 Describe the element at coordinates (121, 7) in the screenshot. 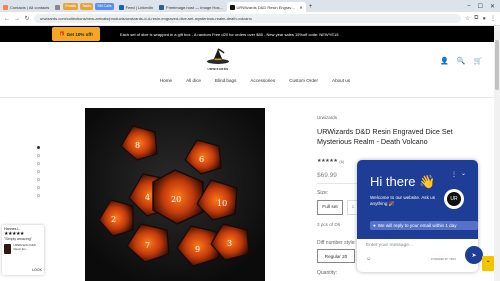

I see `linkedin-icon` at that location.